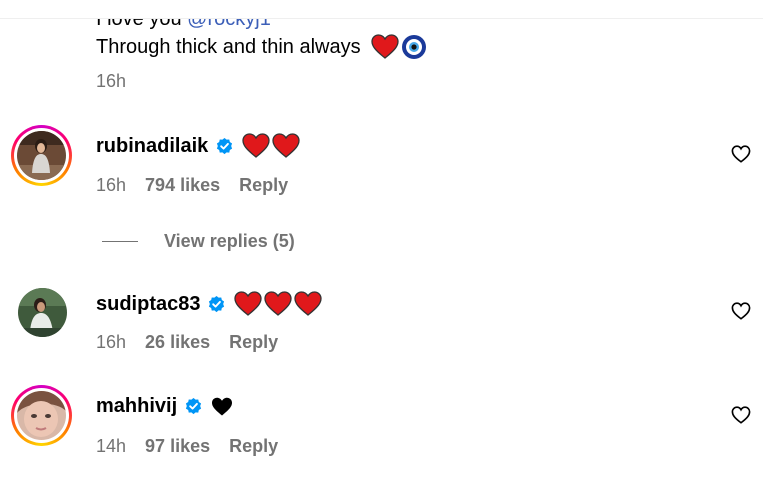  What do you see at coordinates (177, 342) in the screenshot?
I see `likes-count: 26 likes` at bounding box center [177, 342].